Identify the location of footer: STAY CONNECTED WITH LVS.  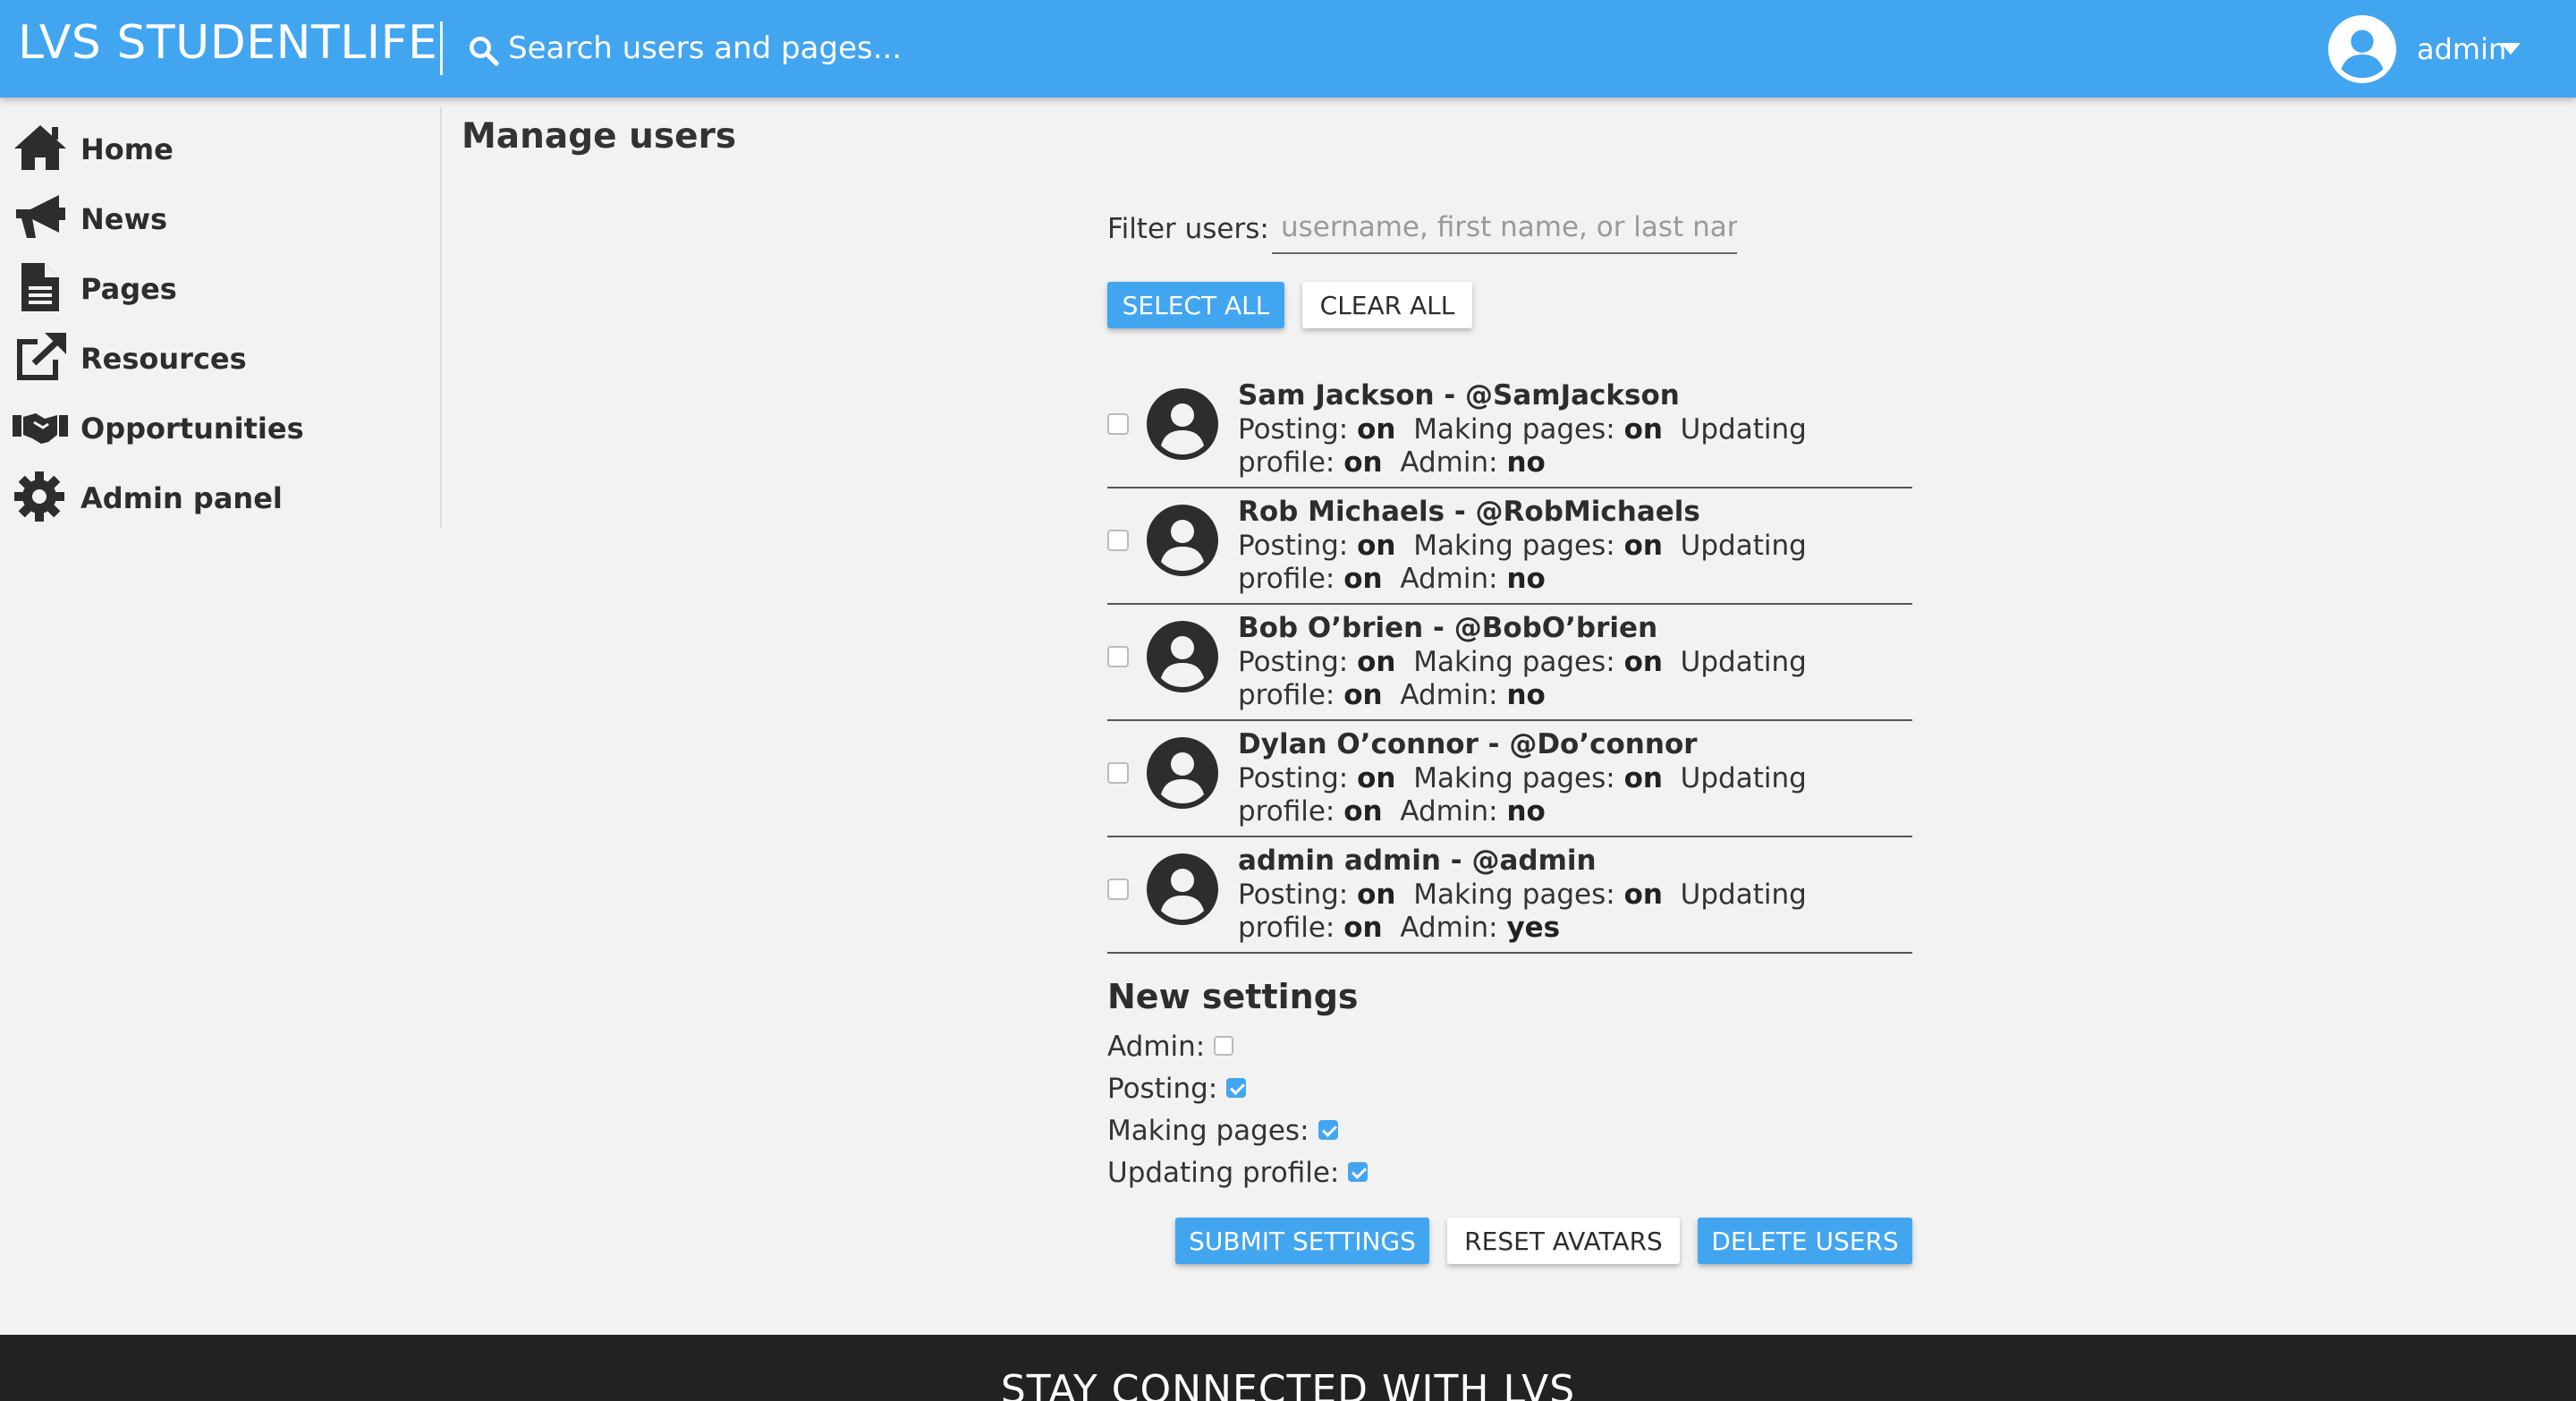
(1288, 1368).